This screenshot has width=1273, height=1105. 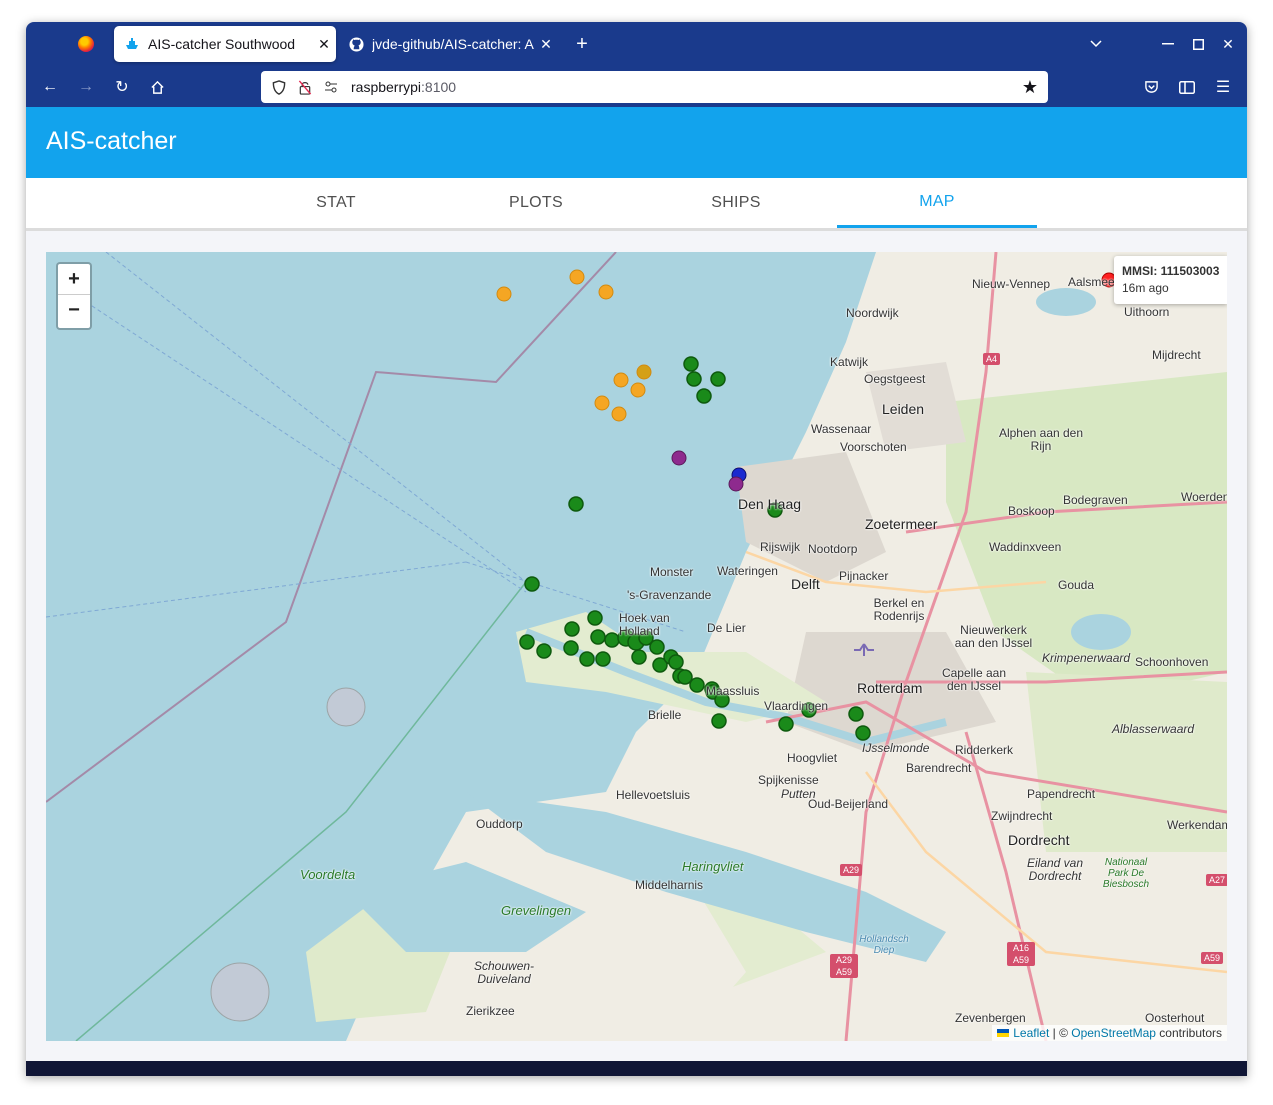 I want to click on zoom-in-button: +, so click(x=74, y=279).